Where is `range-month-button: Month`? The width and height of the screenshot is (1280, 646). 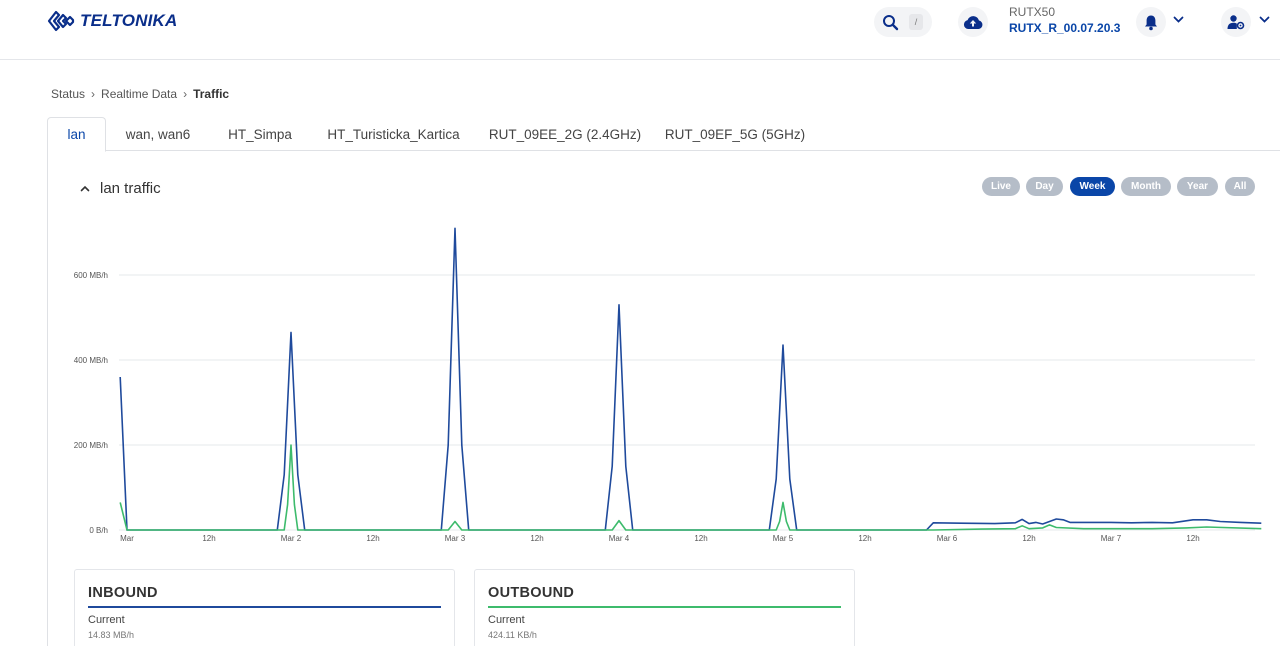 range-month-button: Month is located at coordinates (1146, 186).